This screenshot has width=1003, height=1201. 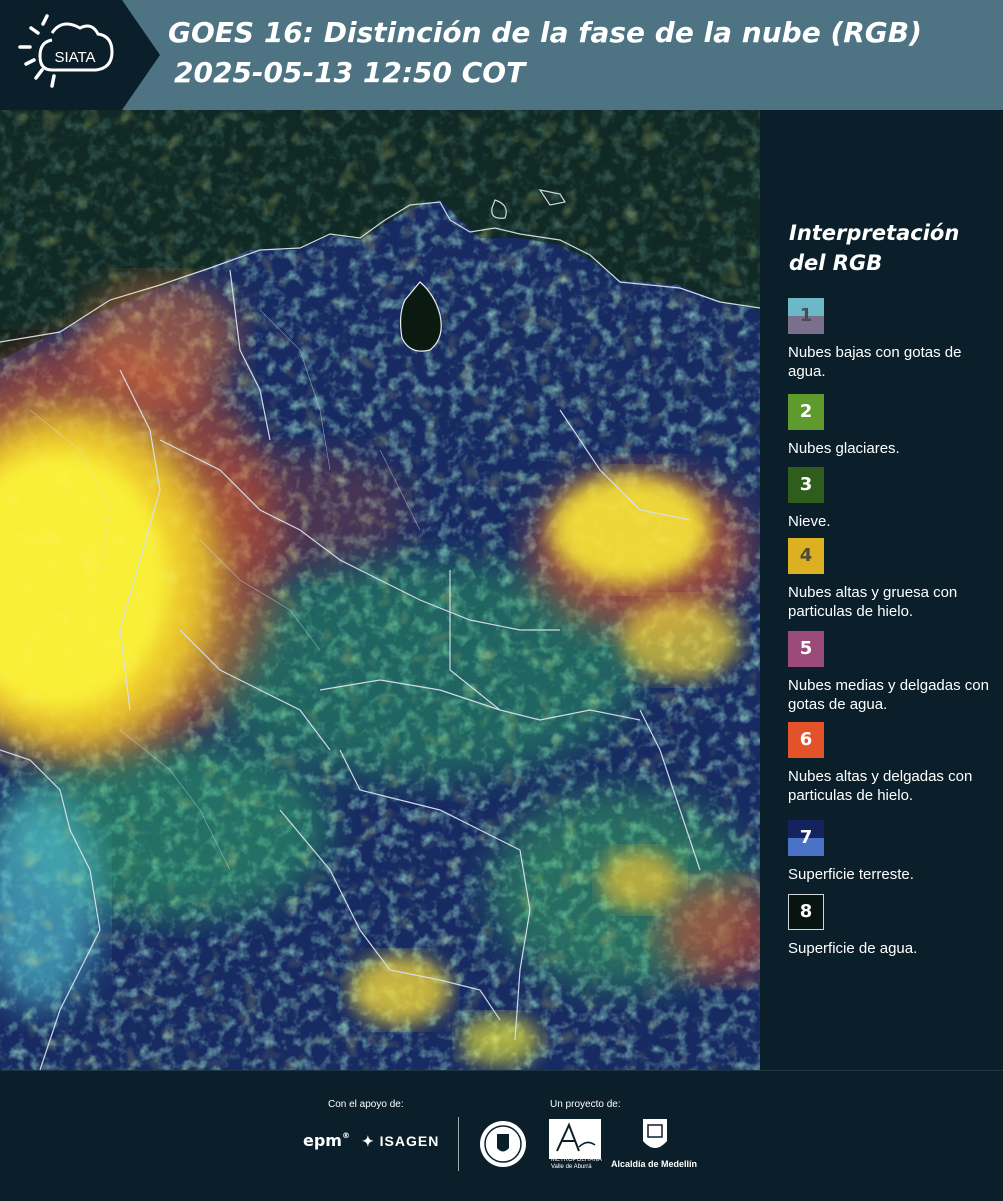 I want to click on legend-swatch-8: 8, so click(x=806, y=912).